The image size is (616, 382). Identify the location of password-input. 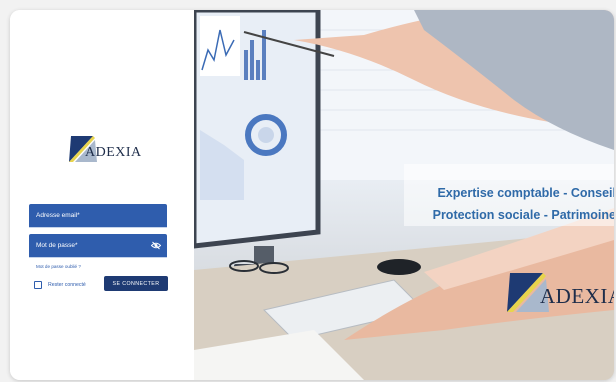
(98, 245).